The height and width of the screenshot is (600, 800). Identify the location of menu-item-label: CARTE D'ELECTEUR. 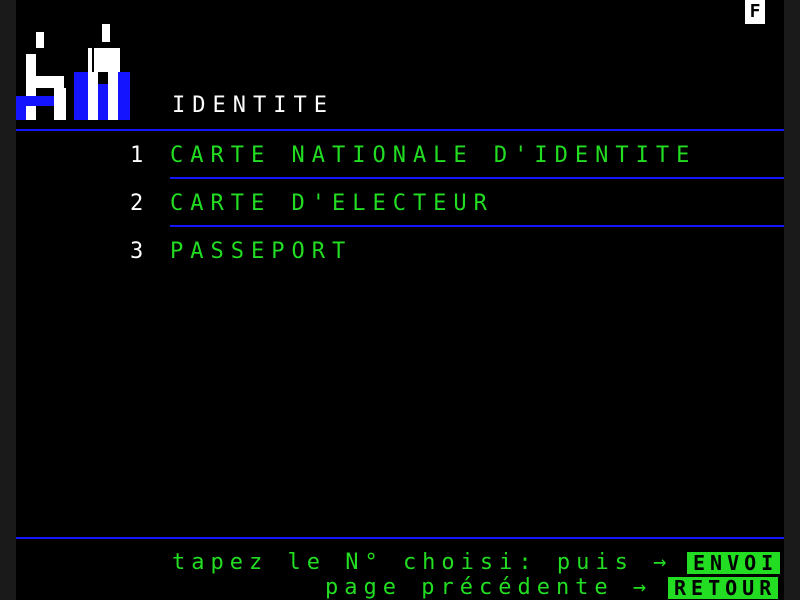
(332, 203).